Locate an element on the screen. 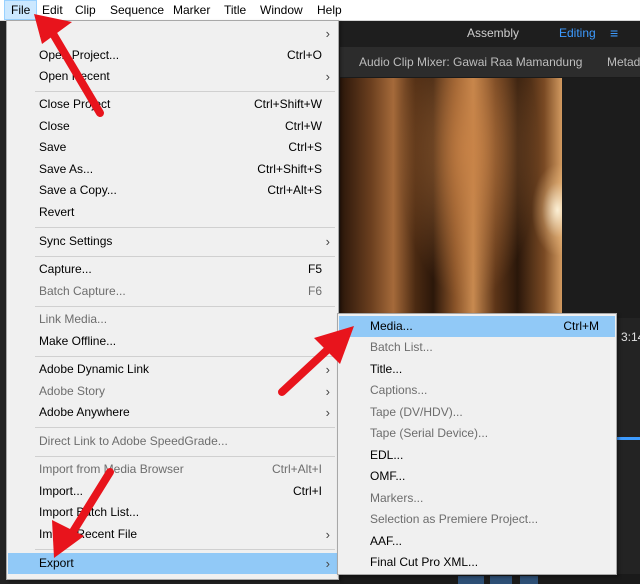 The width and height of the screenshot is (640, 584). menu-item-open-recent: Open Recent › is located at coordinates (172, 76).